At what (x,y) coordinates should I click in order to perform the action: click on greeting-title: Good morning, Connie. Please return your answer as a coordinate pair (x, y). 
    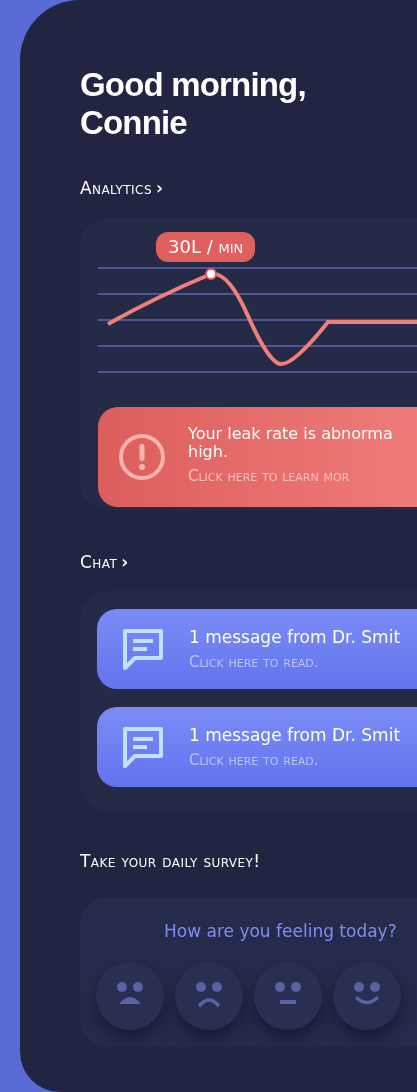
    Looking at the image, I should click on (193, 104).